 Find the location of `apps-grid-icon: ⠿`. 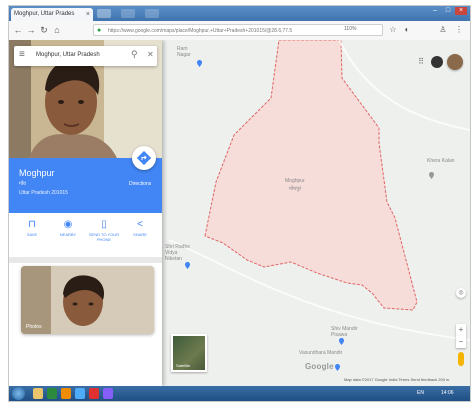

apps-grid-icon: ⠿ is located at coordinates (421, 62).